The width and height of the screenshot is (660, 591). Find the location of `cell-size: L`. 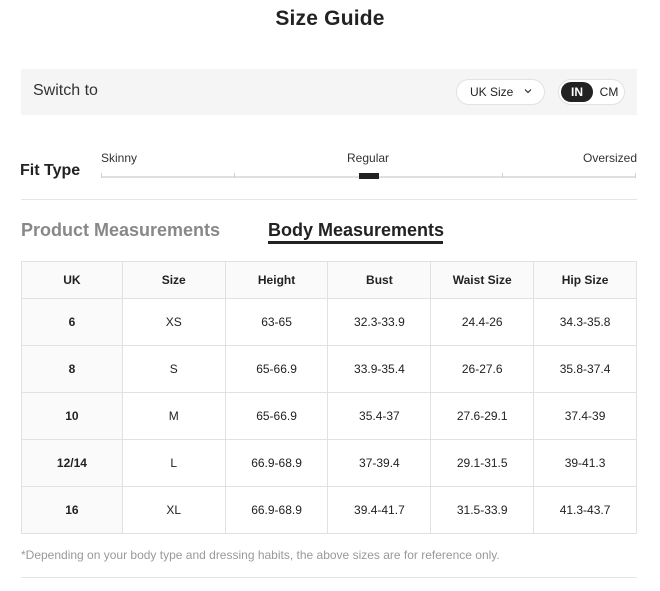

cell-size: L is located at coordinates (173, 463).